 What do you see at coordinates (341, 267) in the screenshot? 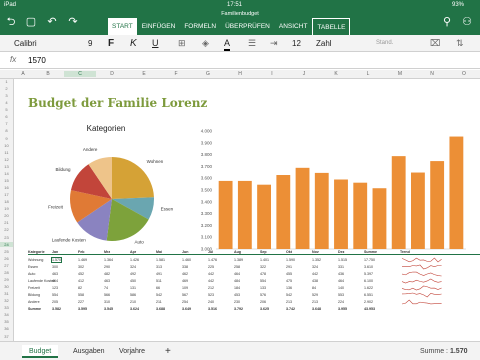
I see `table-cell: 331` at bounding box center [341, 267].